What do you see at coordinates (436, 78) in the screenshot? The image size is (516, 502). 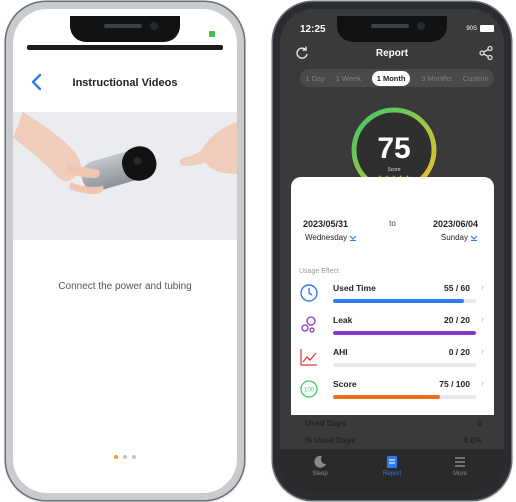 I see `range-tab-3-months: 3 Months` at bounding box center [436, 78].